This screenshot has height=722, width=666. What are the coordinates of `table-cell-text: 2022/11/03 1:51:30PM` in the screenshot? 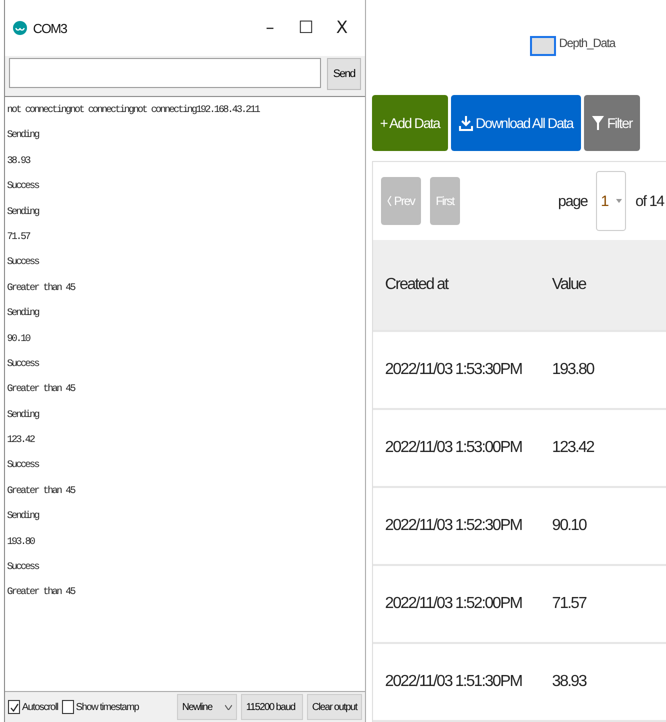 It's located at (454, 682).